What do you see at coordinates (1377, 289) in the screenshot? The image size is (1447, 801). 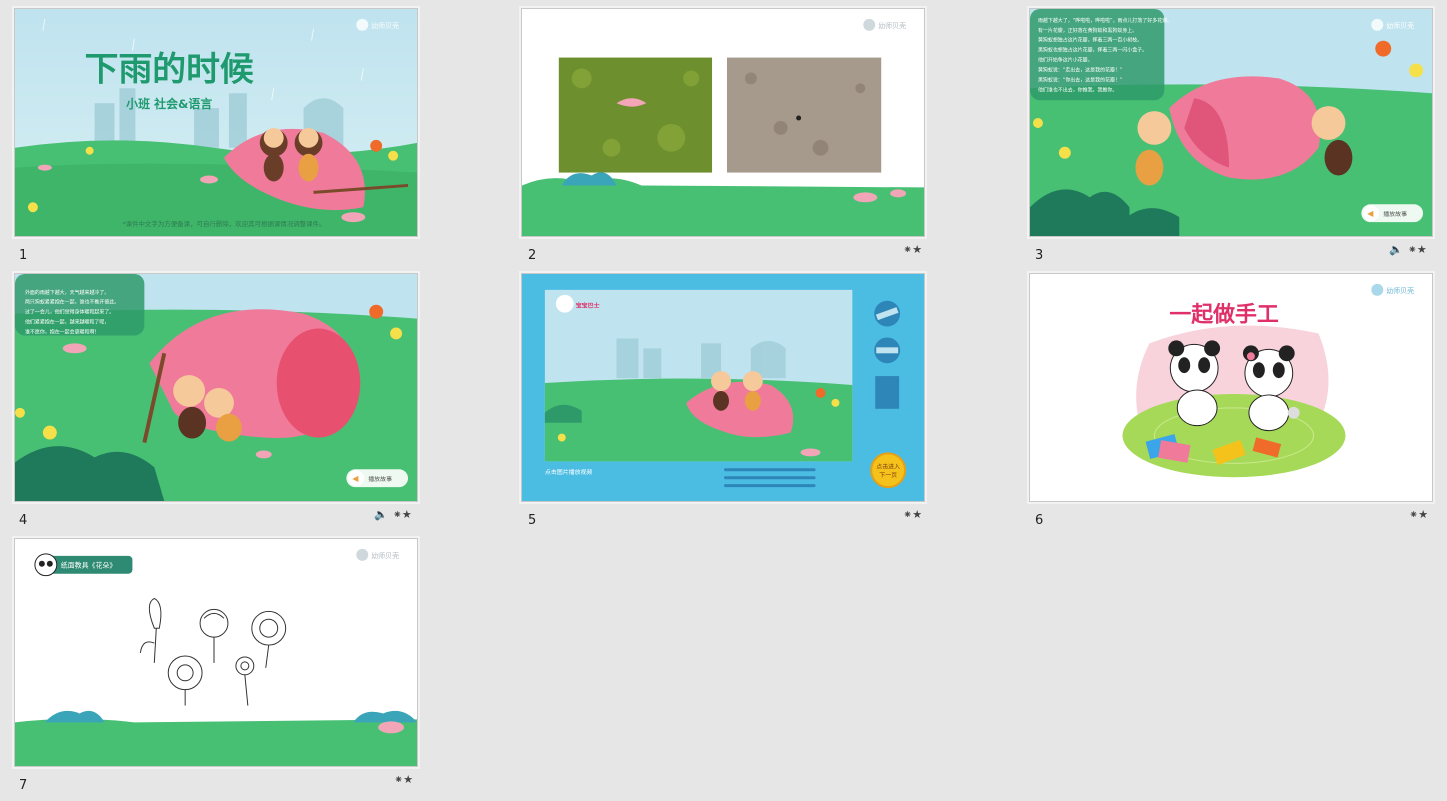 I see `slide-6-logo-icon` at bounding box center [1377, 289].